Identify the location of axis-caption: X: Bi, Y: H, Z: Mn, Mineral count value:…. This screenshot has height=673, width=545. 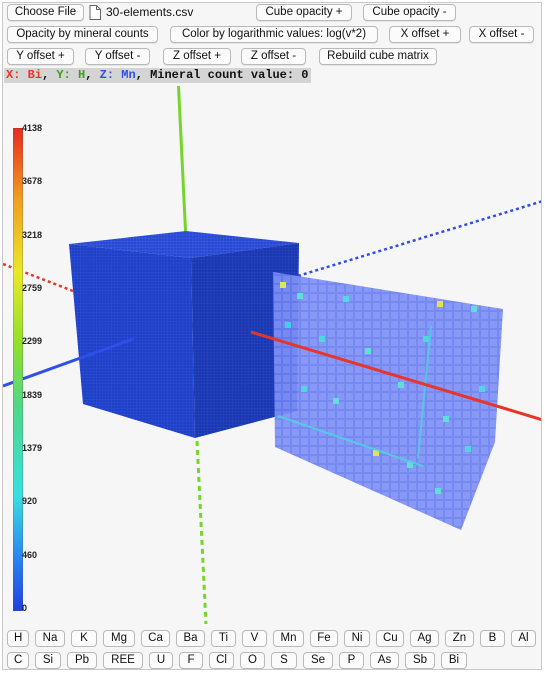
(157, 75).